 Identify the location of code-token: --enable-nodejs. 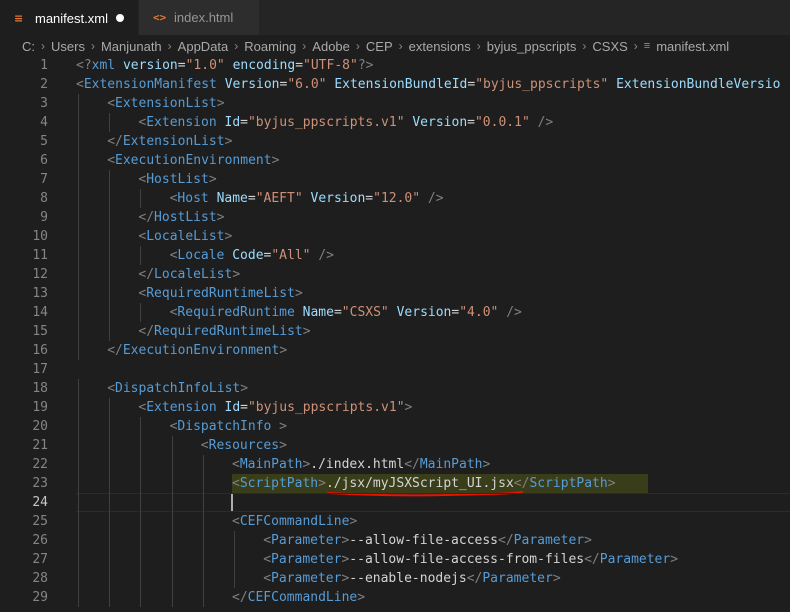
(408, 578).